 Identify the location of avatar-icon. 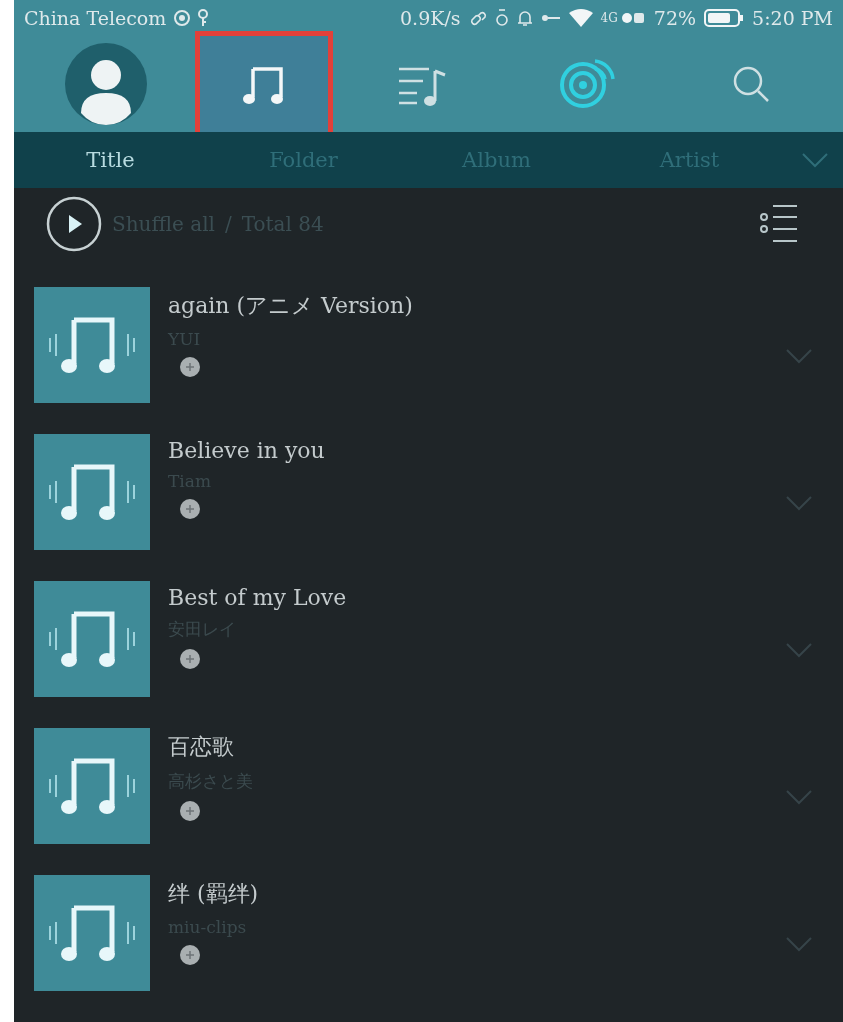
(106, 83).